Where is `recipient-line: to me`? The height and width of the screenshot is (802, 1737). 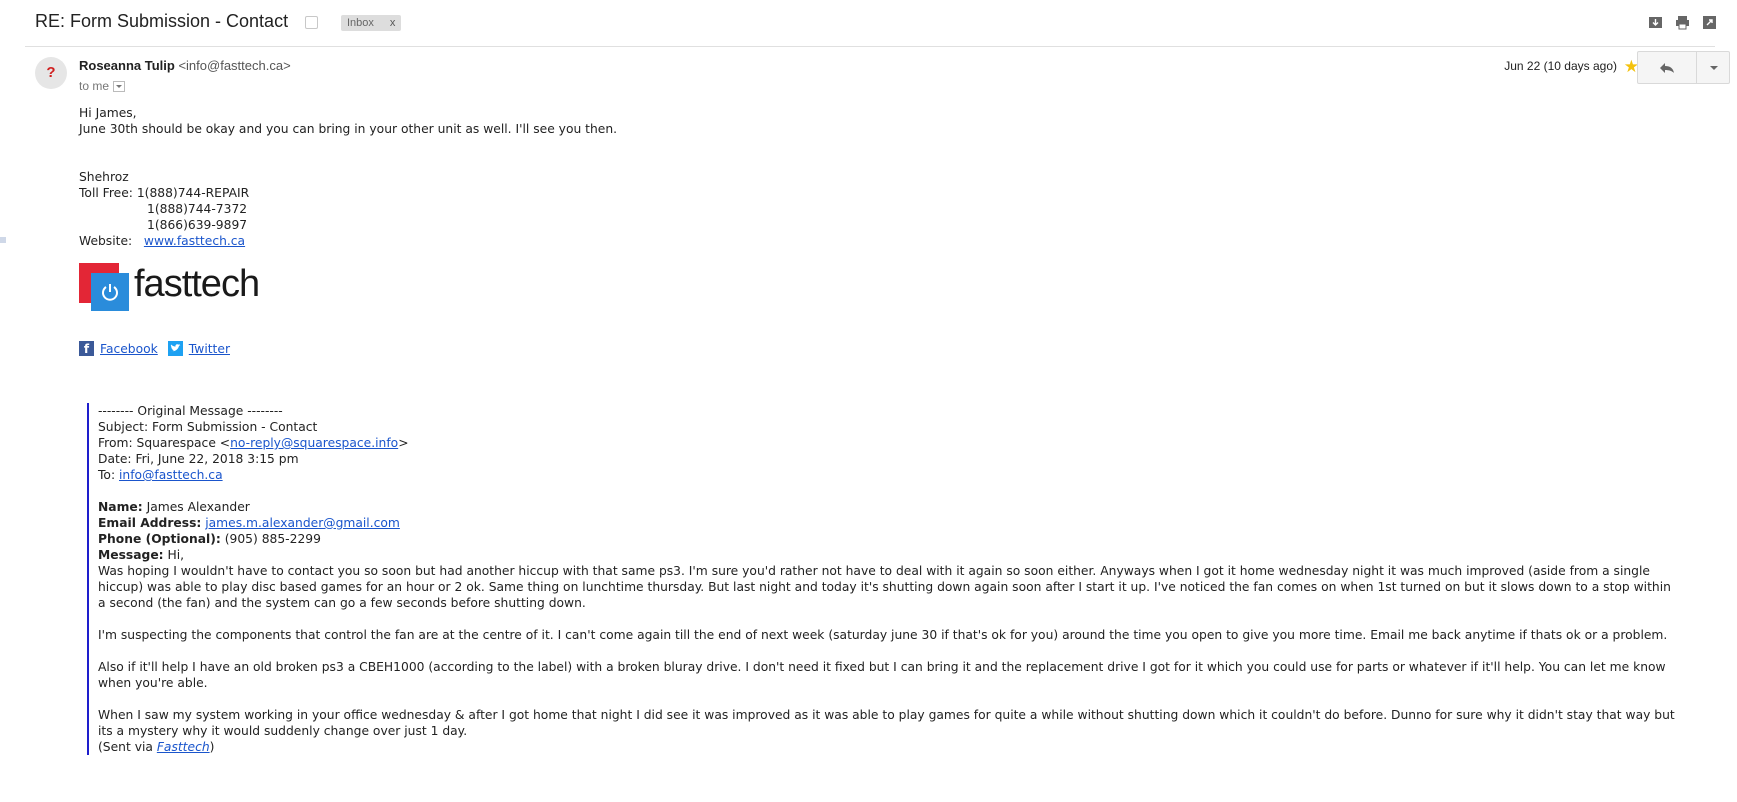
recipient-line: to me is located at coordinates (102, 86).